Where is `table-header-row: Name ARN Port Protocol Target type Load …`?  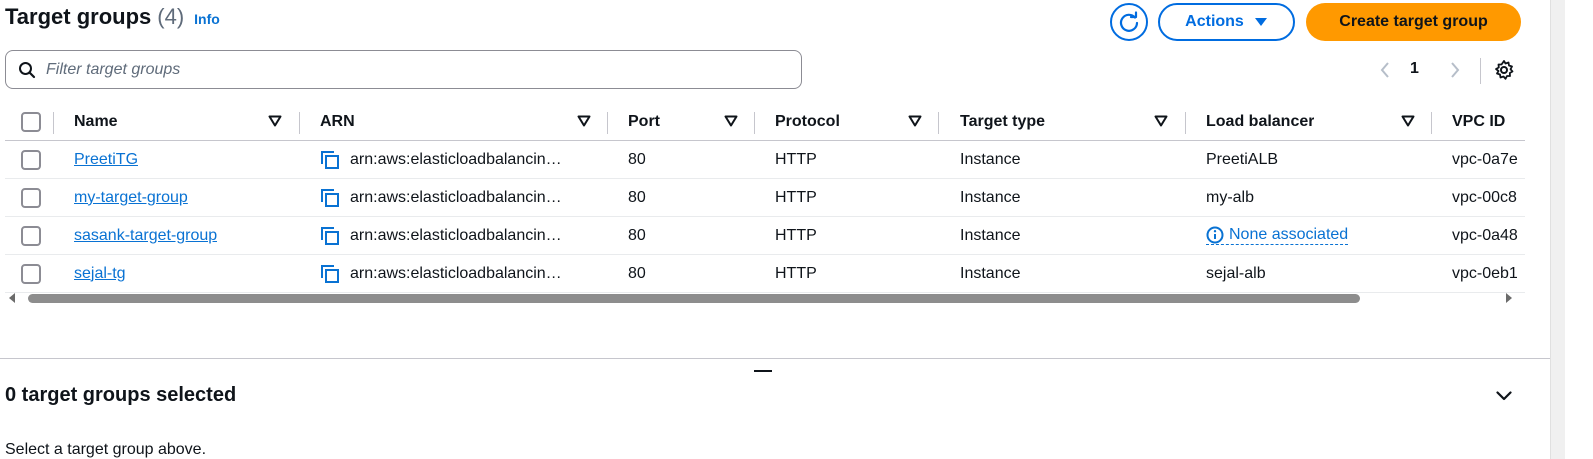 table-header-row: Name ARN Port Protocol Target type Load … is located at coordinates (765, 122).